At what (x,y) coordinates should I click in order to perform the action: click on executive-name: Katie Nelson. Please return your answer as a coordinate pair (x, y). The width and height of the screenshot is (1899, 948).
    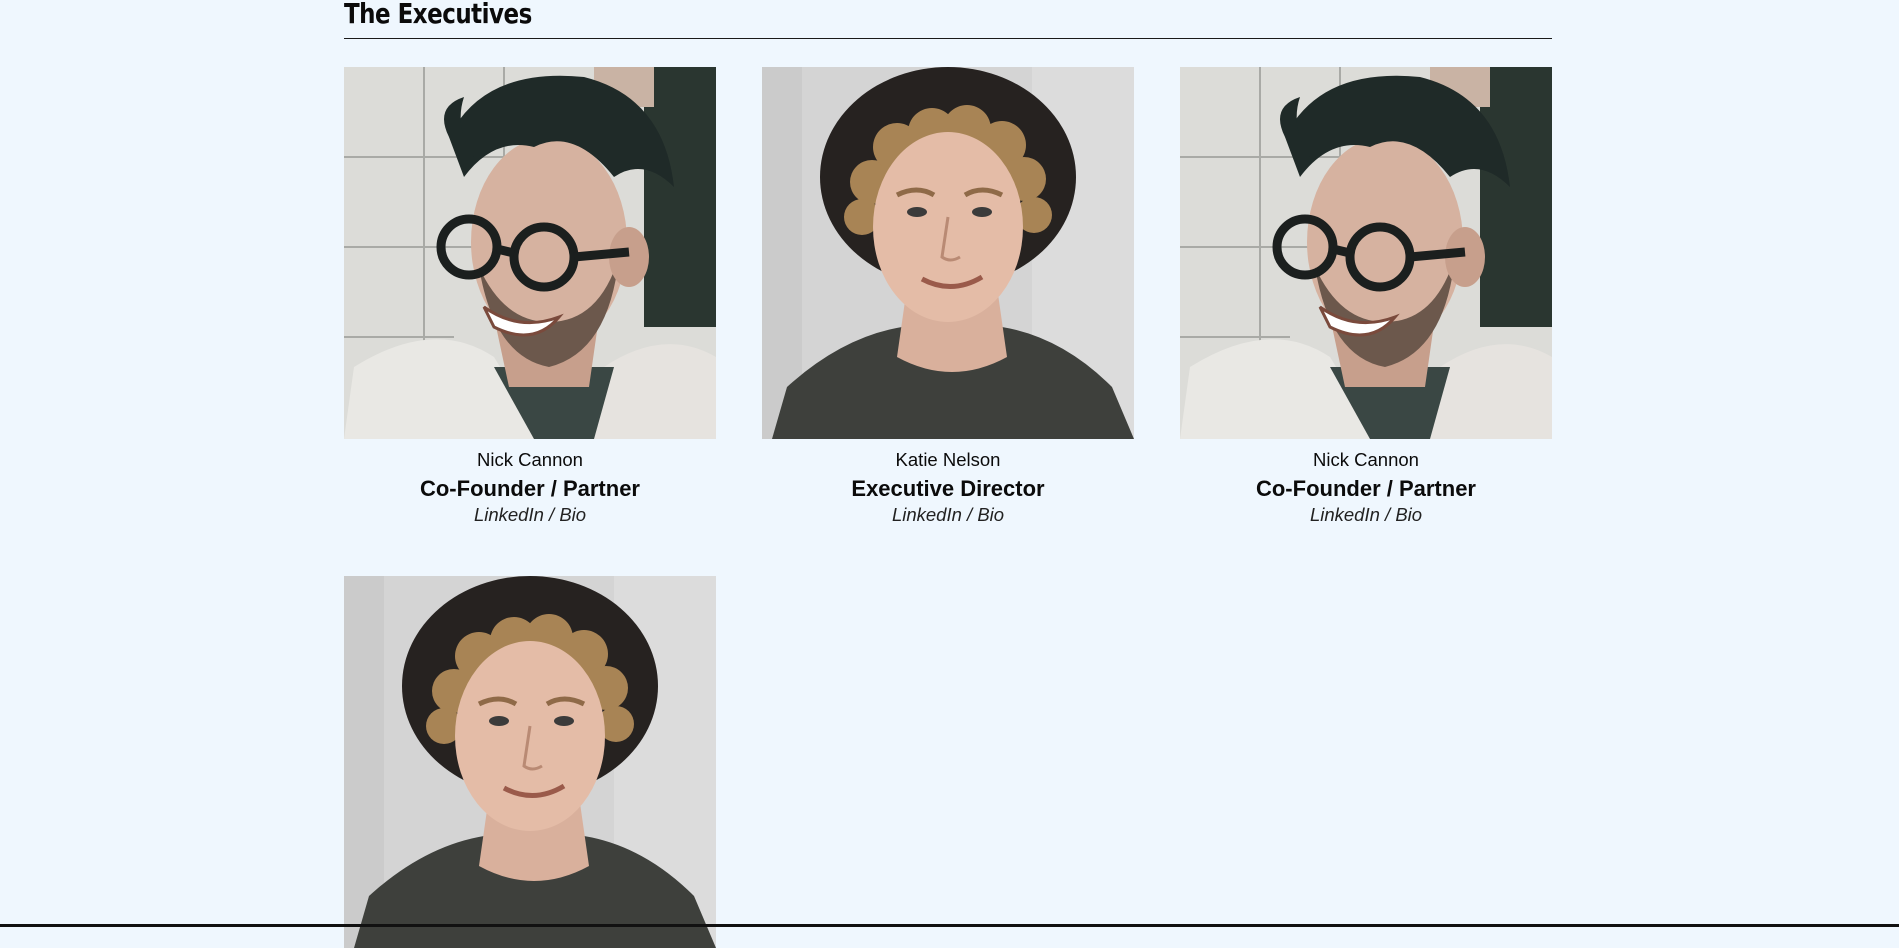
    Looking at the image, I should click on (948, 459).